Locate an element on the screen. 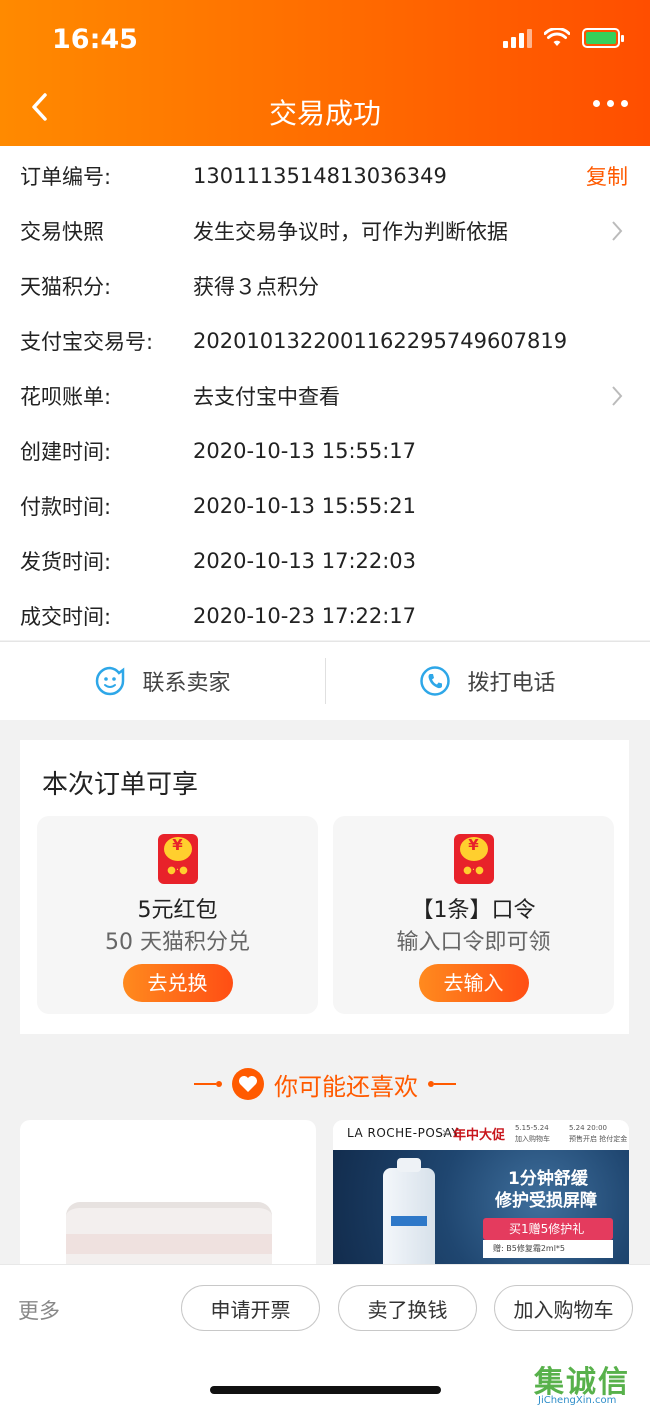 The image size is (650, 1406). shipped-time-row: 发货时间: 2020-10-13 17:22:03 is located at coordinates (325, 560).